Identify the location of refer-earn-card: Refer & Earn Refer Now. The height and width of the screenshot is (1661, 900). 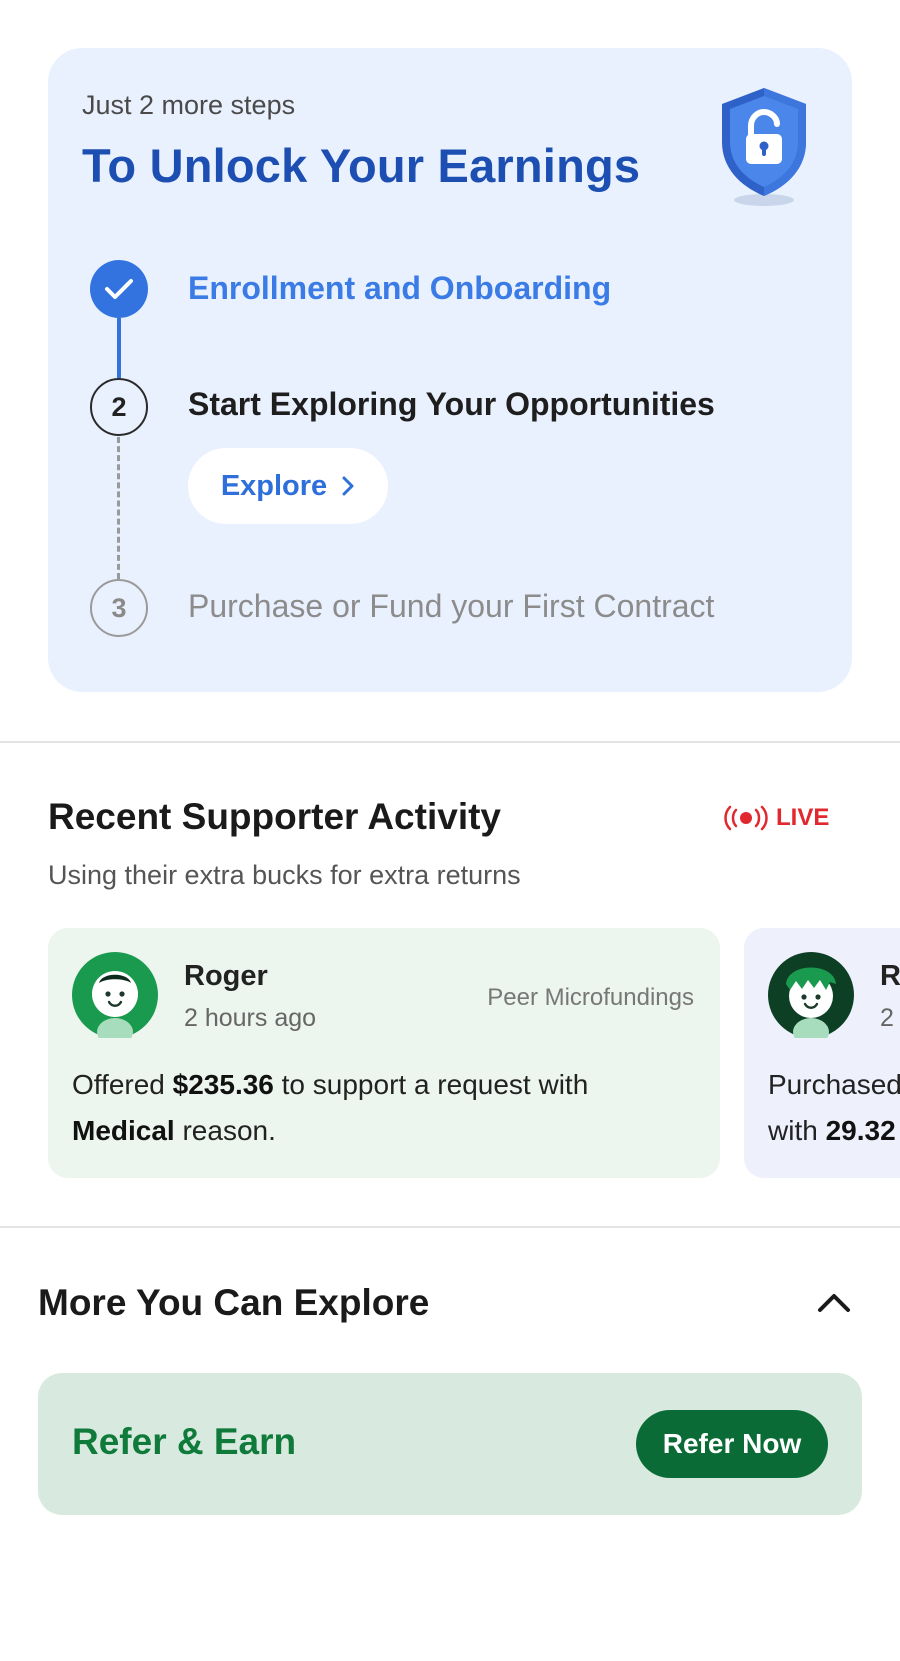
(450, 1444).